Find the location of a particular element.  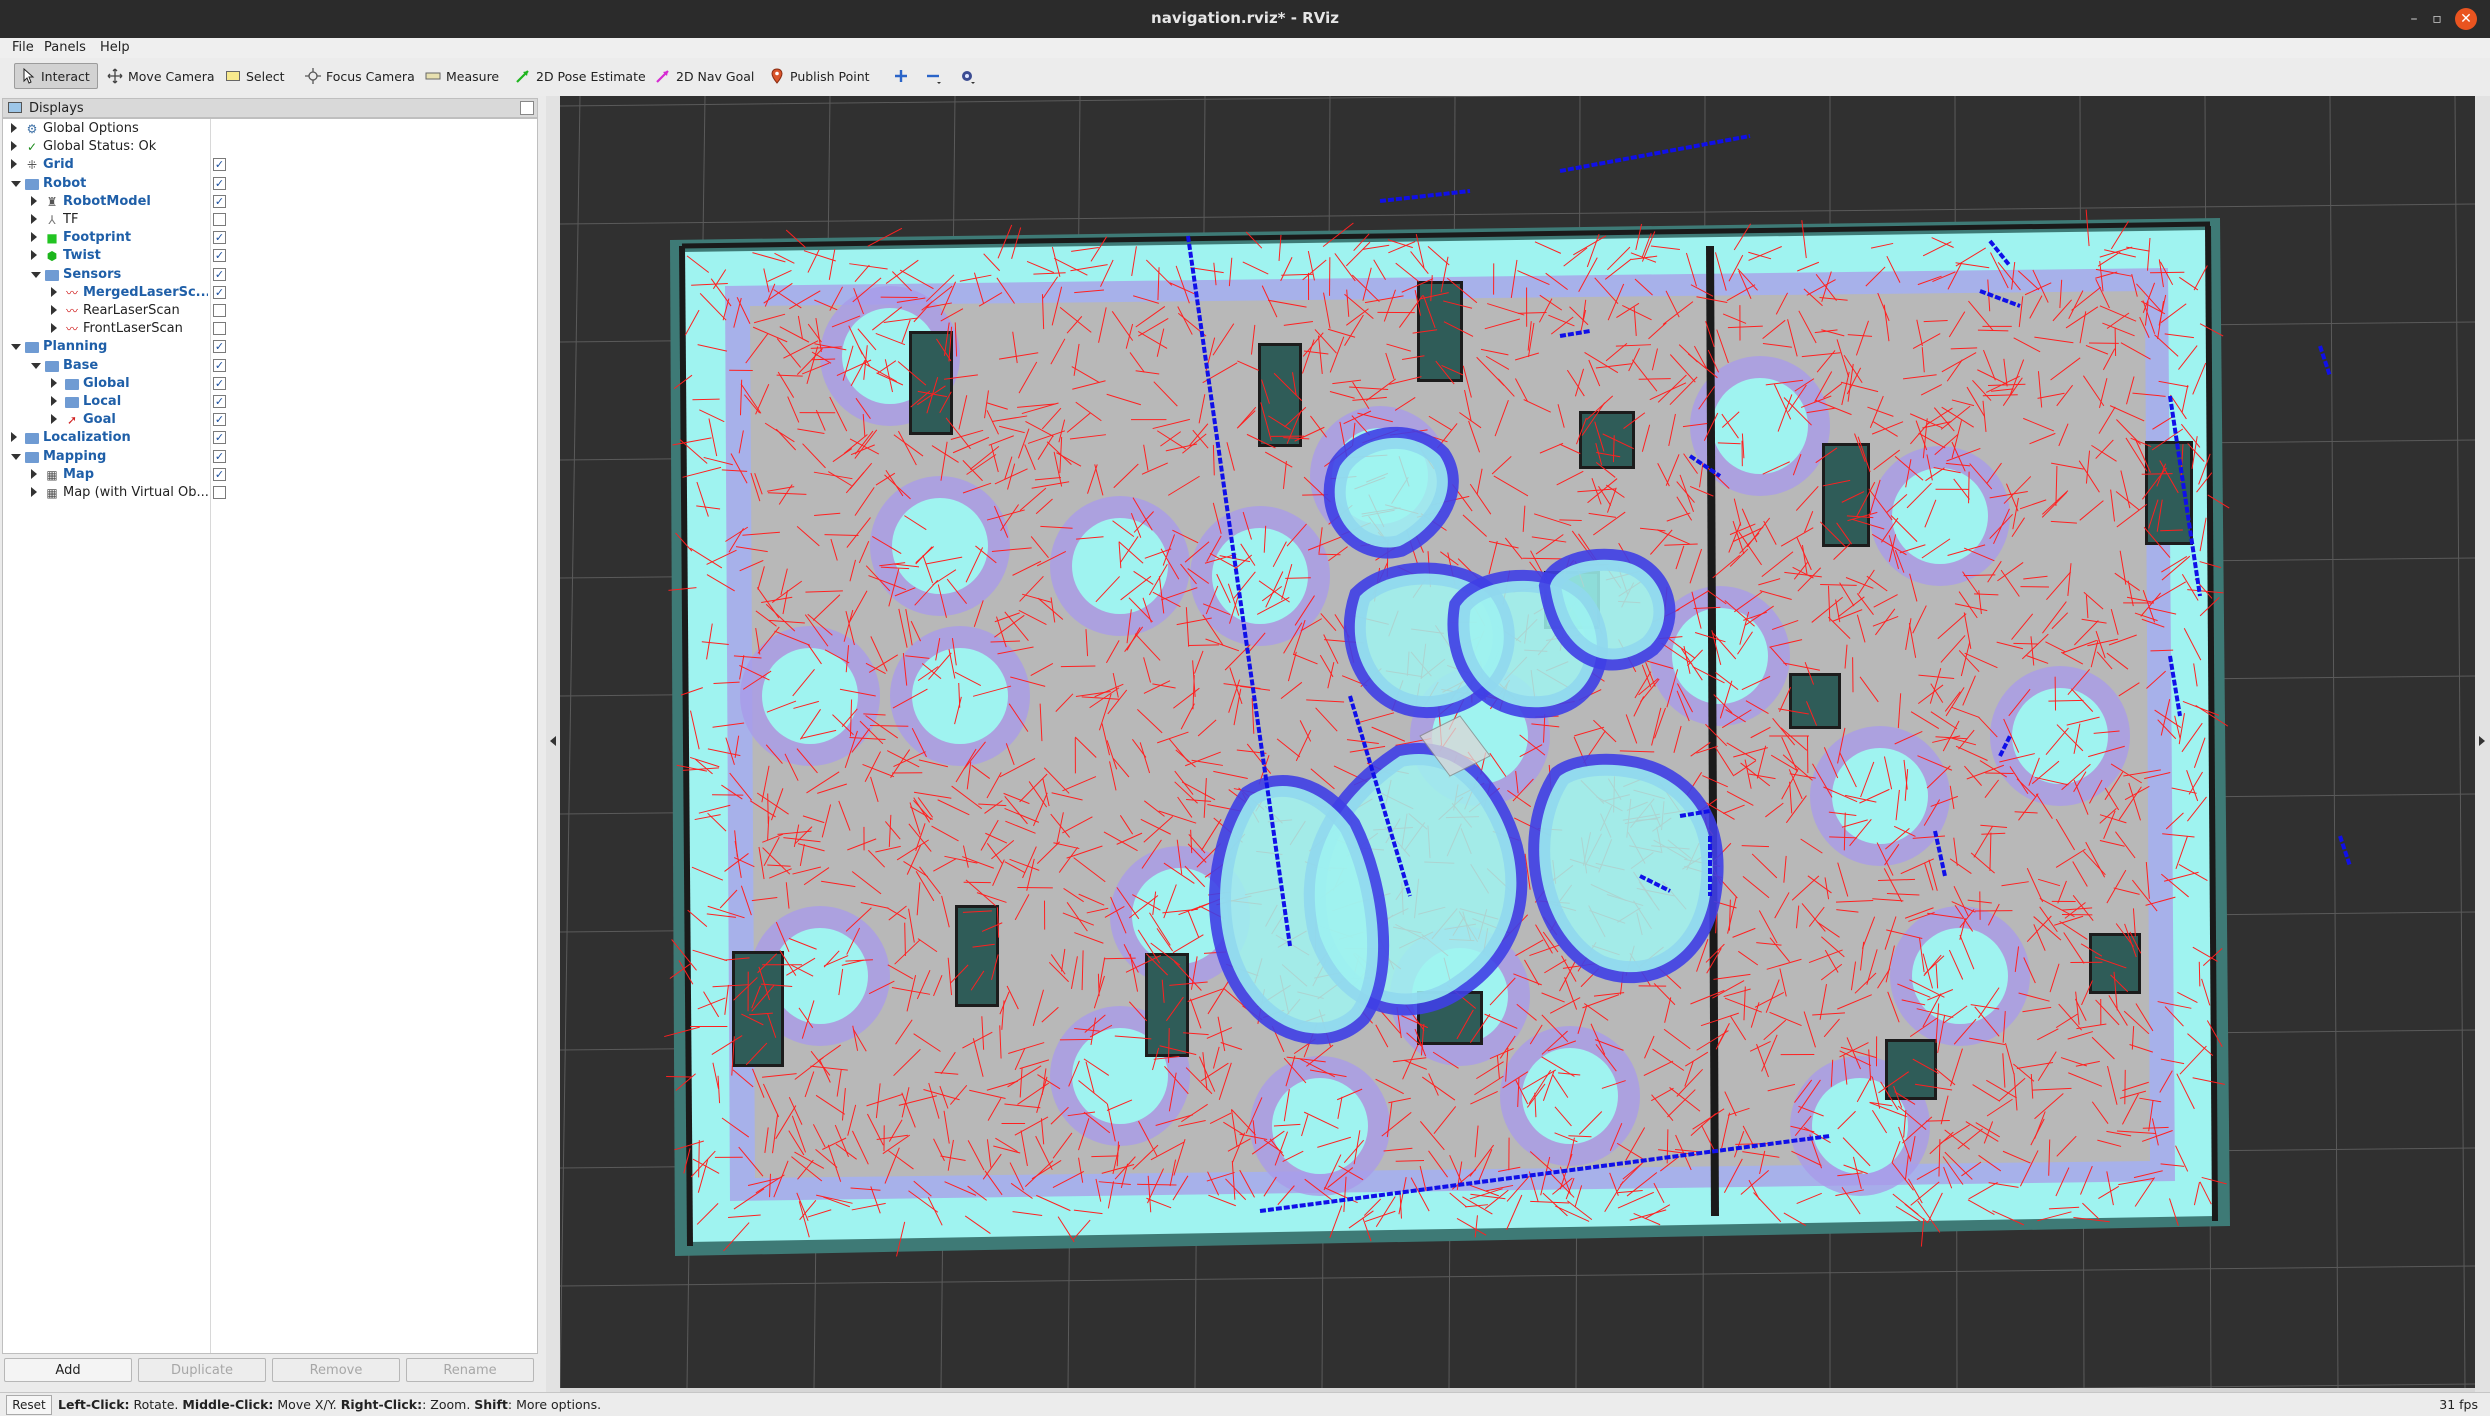

menu-panels: Panels is located at coordinates (65, 47).